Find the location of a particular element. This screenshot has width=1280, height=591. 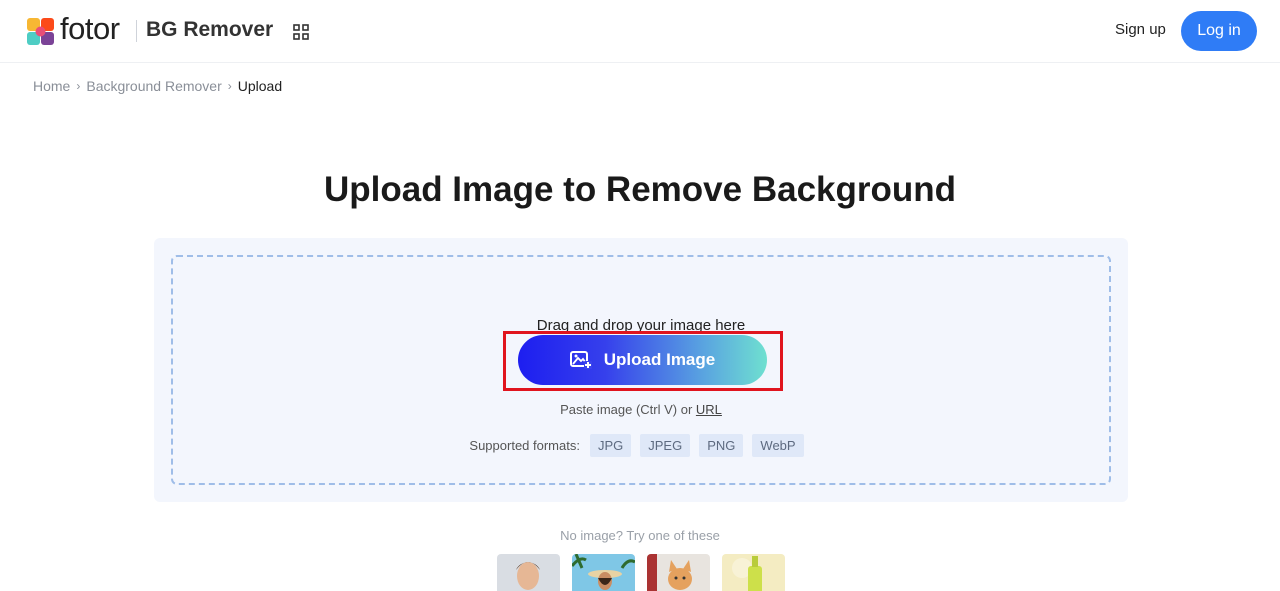

format-badge: JPEG is located at coordinates (665, 445).